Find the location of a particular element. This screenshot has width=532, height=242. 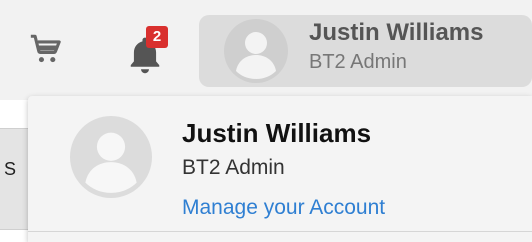

dropdown-user-name: Justin Williams is located at coordinates (277, 133).